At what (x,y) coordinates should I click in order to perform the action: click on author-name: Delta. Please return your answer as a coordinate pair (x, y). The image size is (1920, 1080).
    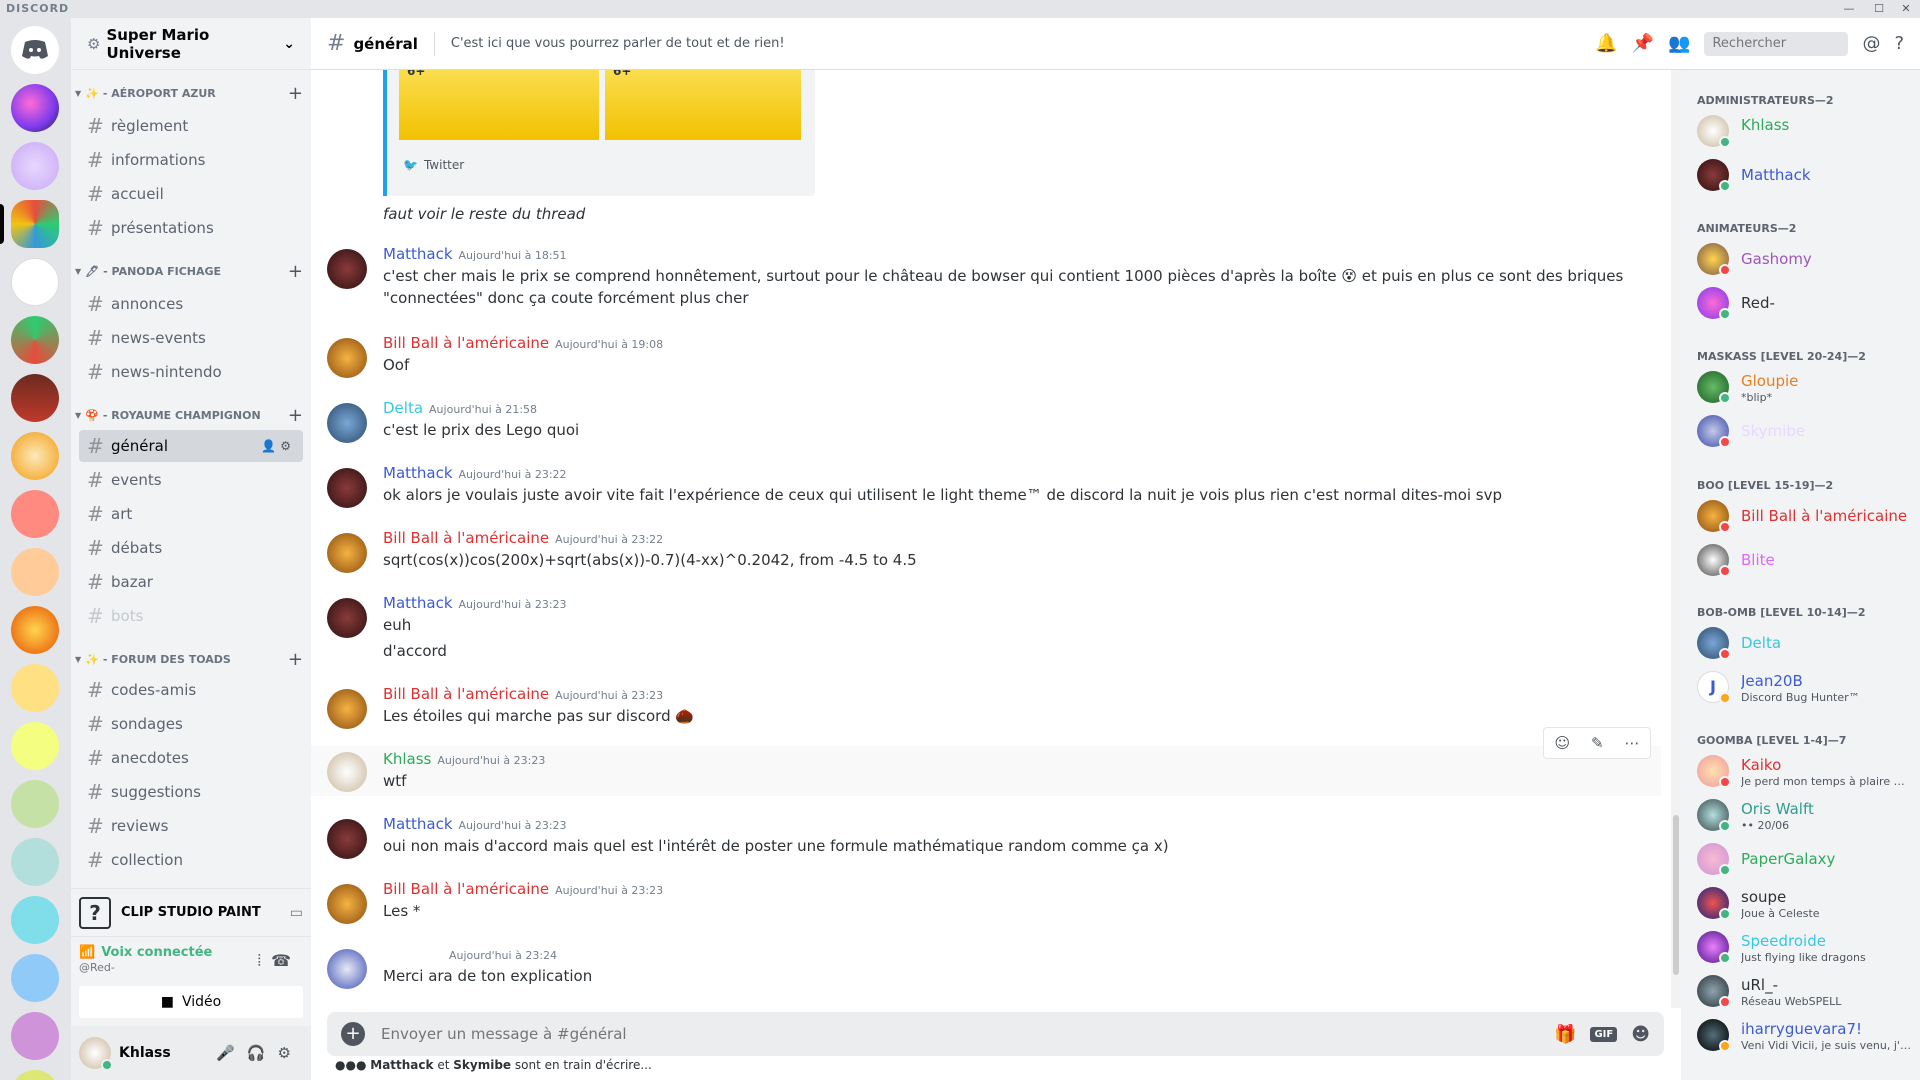
    Looking at the image, I should click on (403, 408).